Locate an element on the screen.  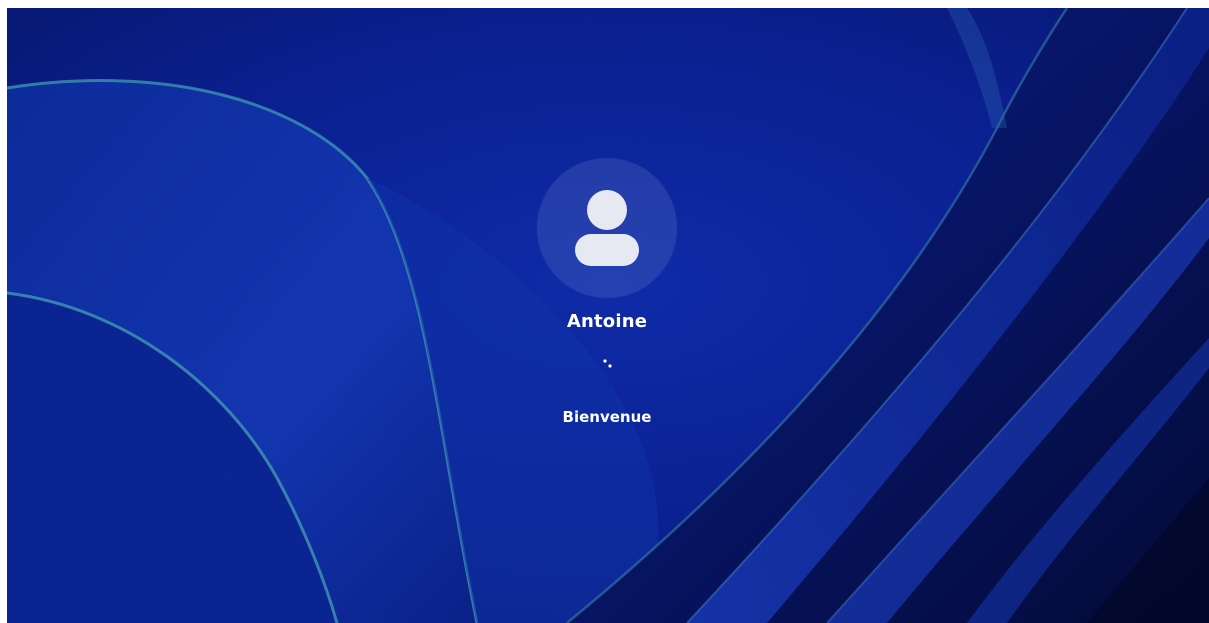
welcome-status: Bienvenue is located at coordinates (607, 417).